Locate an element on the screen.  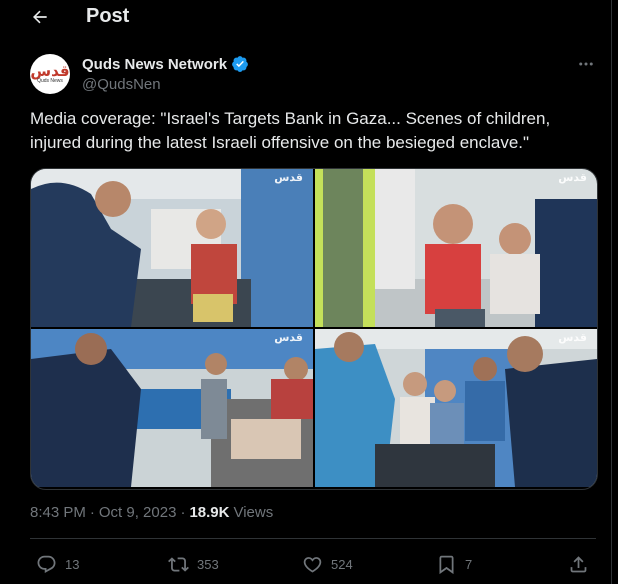
author-info: Quds News Network @QudsNen is located at coordinates (165, 74).